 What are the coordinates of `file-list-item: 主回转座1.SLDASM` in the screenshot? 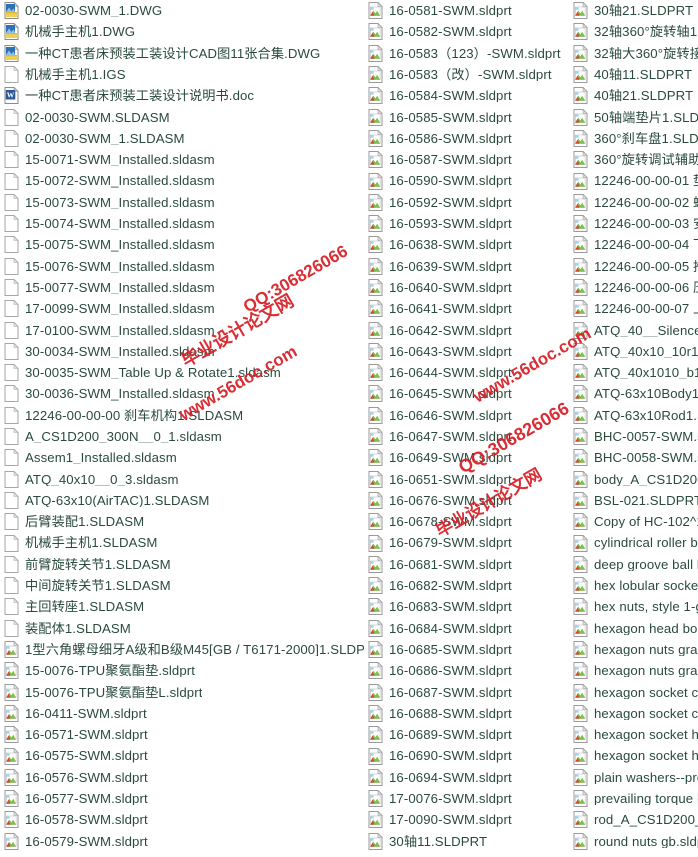 It's located at (184, 606).